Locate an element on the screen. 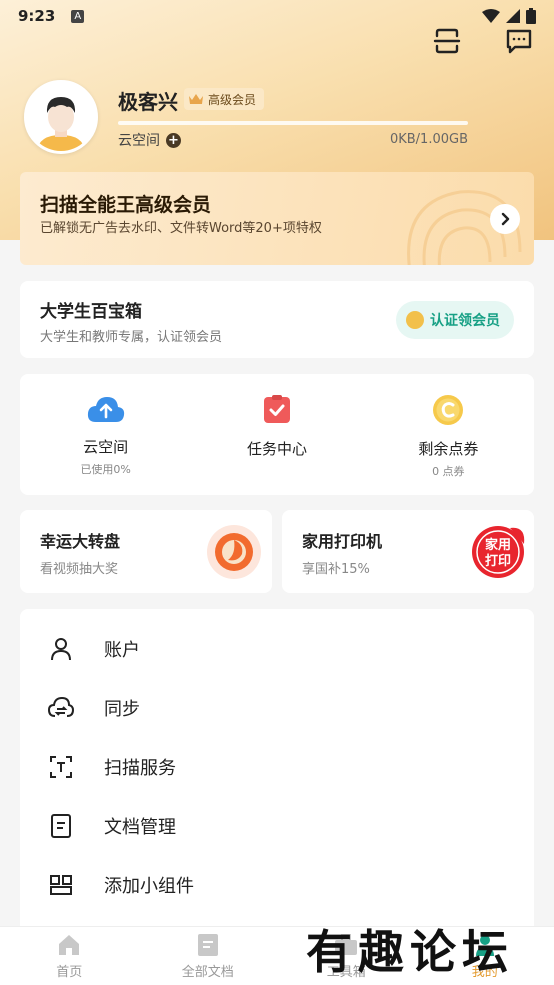  tab-label: 首页 is located at coordinates (69, 972).